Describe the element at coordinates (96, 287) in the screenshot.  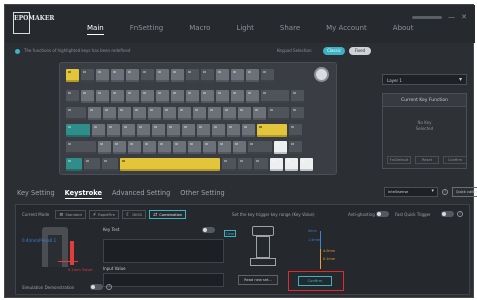
I see `simulation-toggle` at that location.